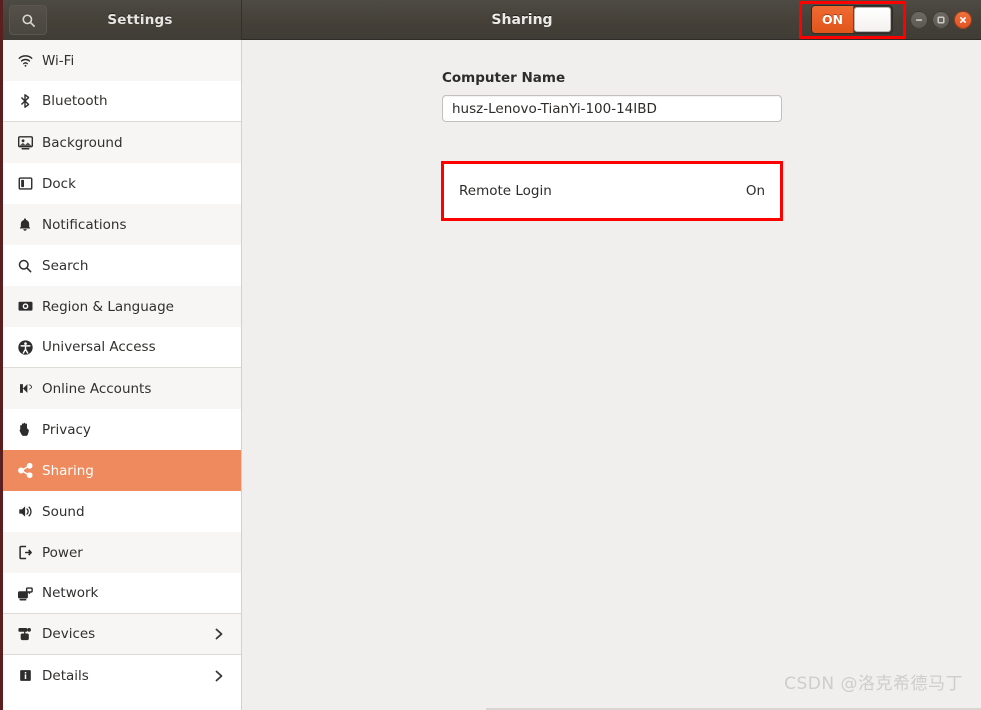  I want to click on minimize-button, so click(919, 20).